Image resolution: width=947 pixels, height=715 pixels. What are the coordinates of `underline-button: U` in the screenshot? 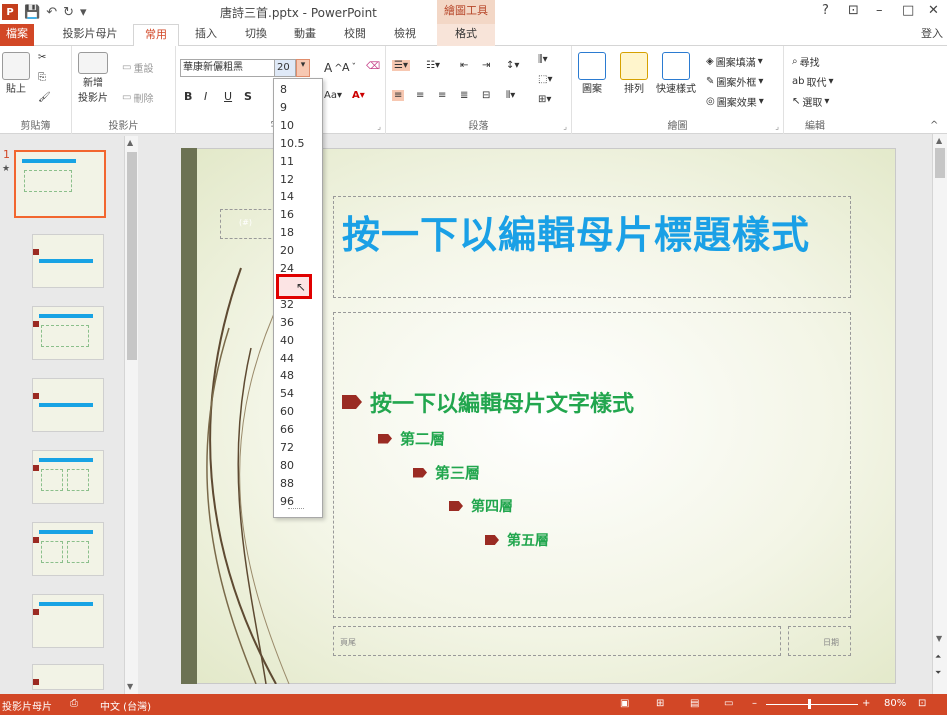 It's located at (228, 96).